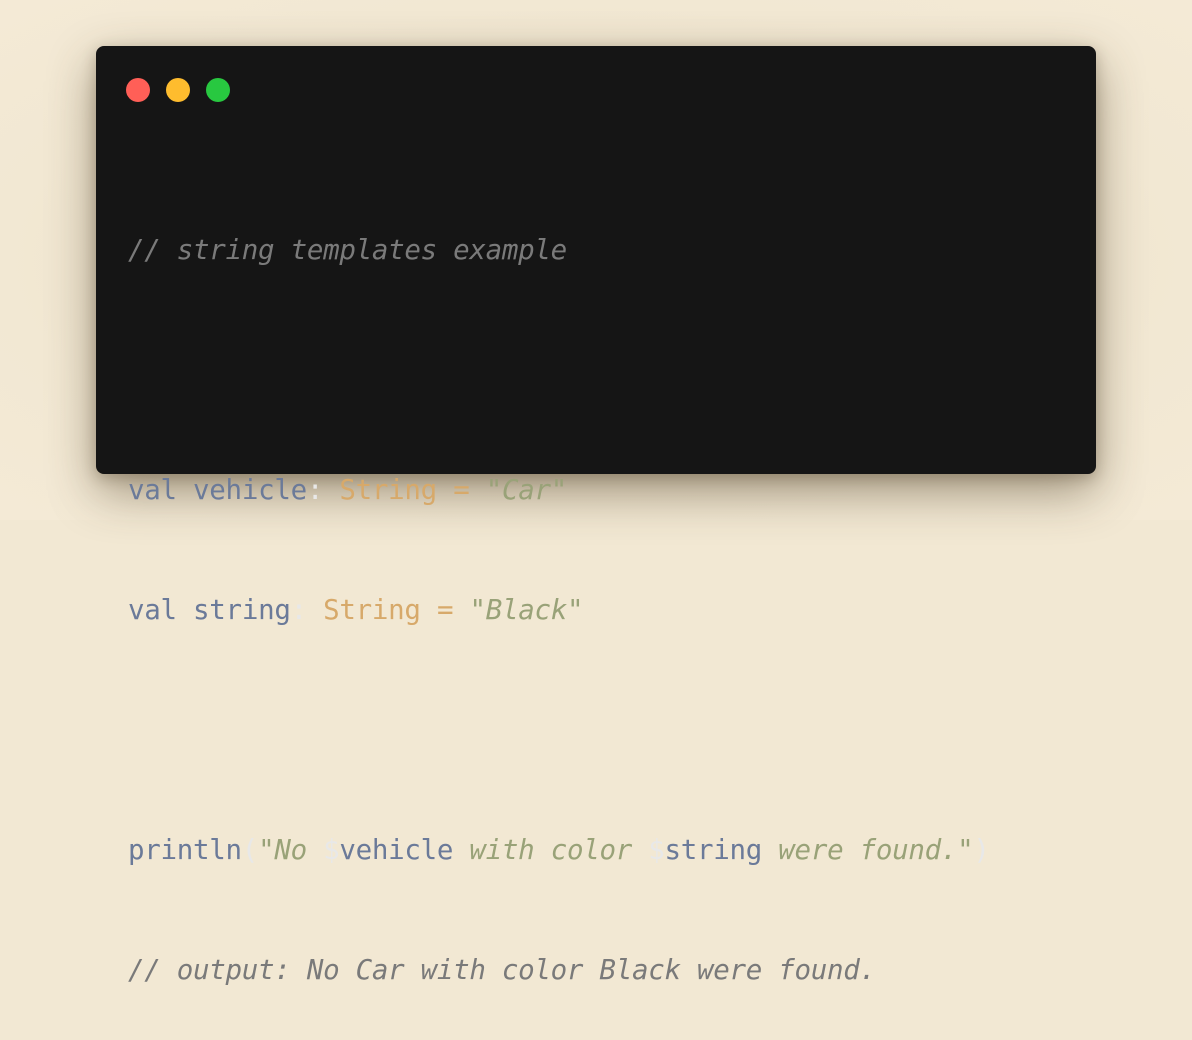  Describe the element at coordinates (185, 850) in the screenshot. I see `function-println: println` at that location.